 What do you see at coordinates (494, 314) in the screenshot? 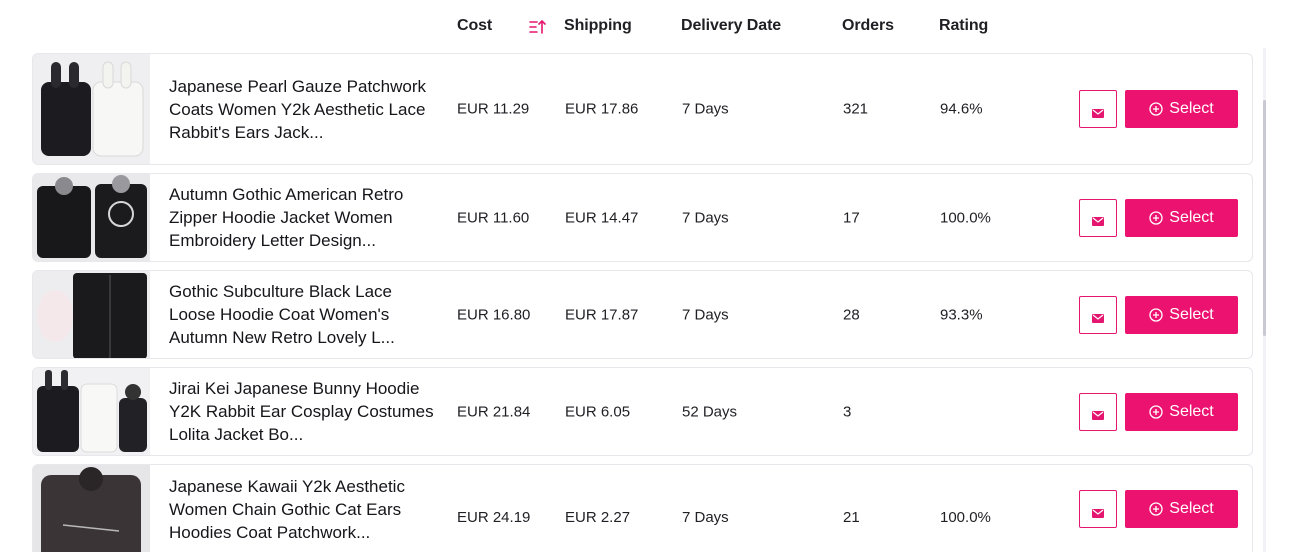
I see `product-cost: EUR 16.80` at bounding box center [494, 314].